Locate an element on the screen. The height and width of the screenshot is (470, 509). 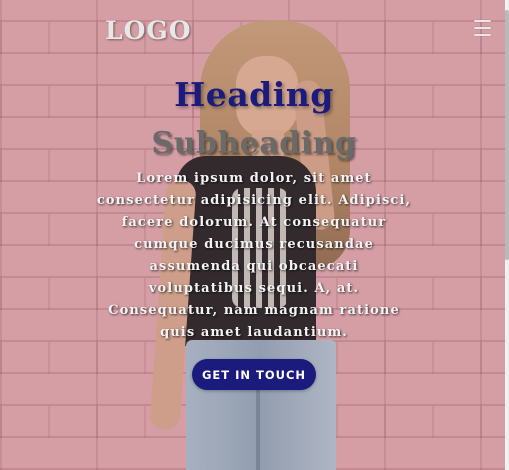
scrollbar-thumb is located at coordinates (507, 135).